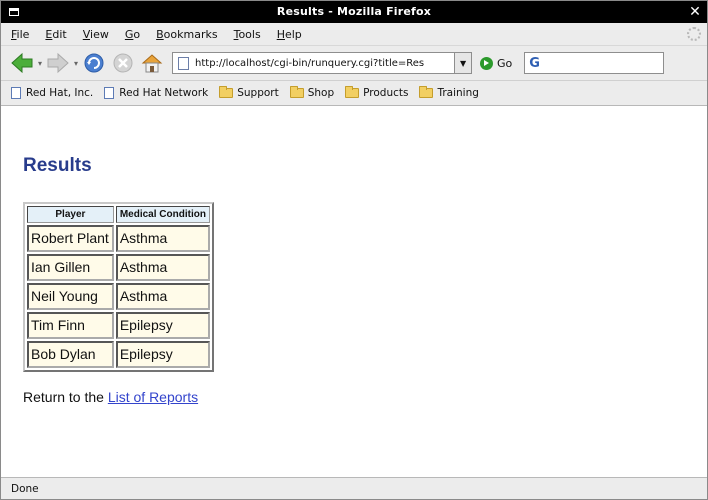 The width and height of the screenshot is (708, 500). What do you see at coordinates (96, 34) in the screenshot?
I see `menu-view: View` at bounding box center [96, 34].